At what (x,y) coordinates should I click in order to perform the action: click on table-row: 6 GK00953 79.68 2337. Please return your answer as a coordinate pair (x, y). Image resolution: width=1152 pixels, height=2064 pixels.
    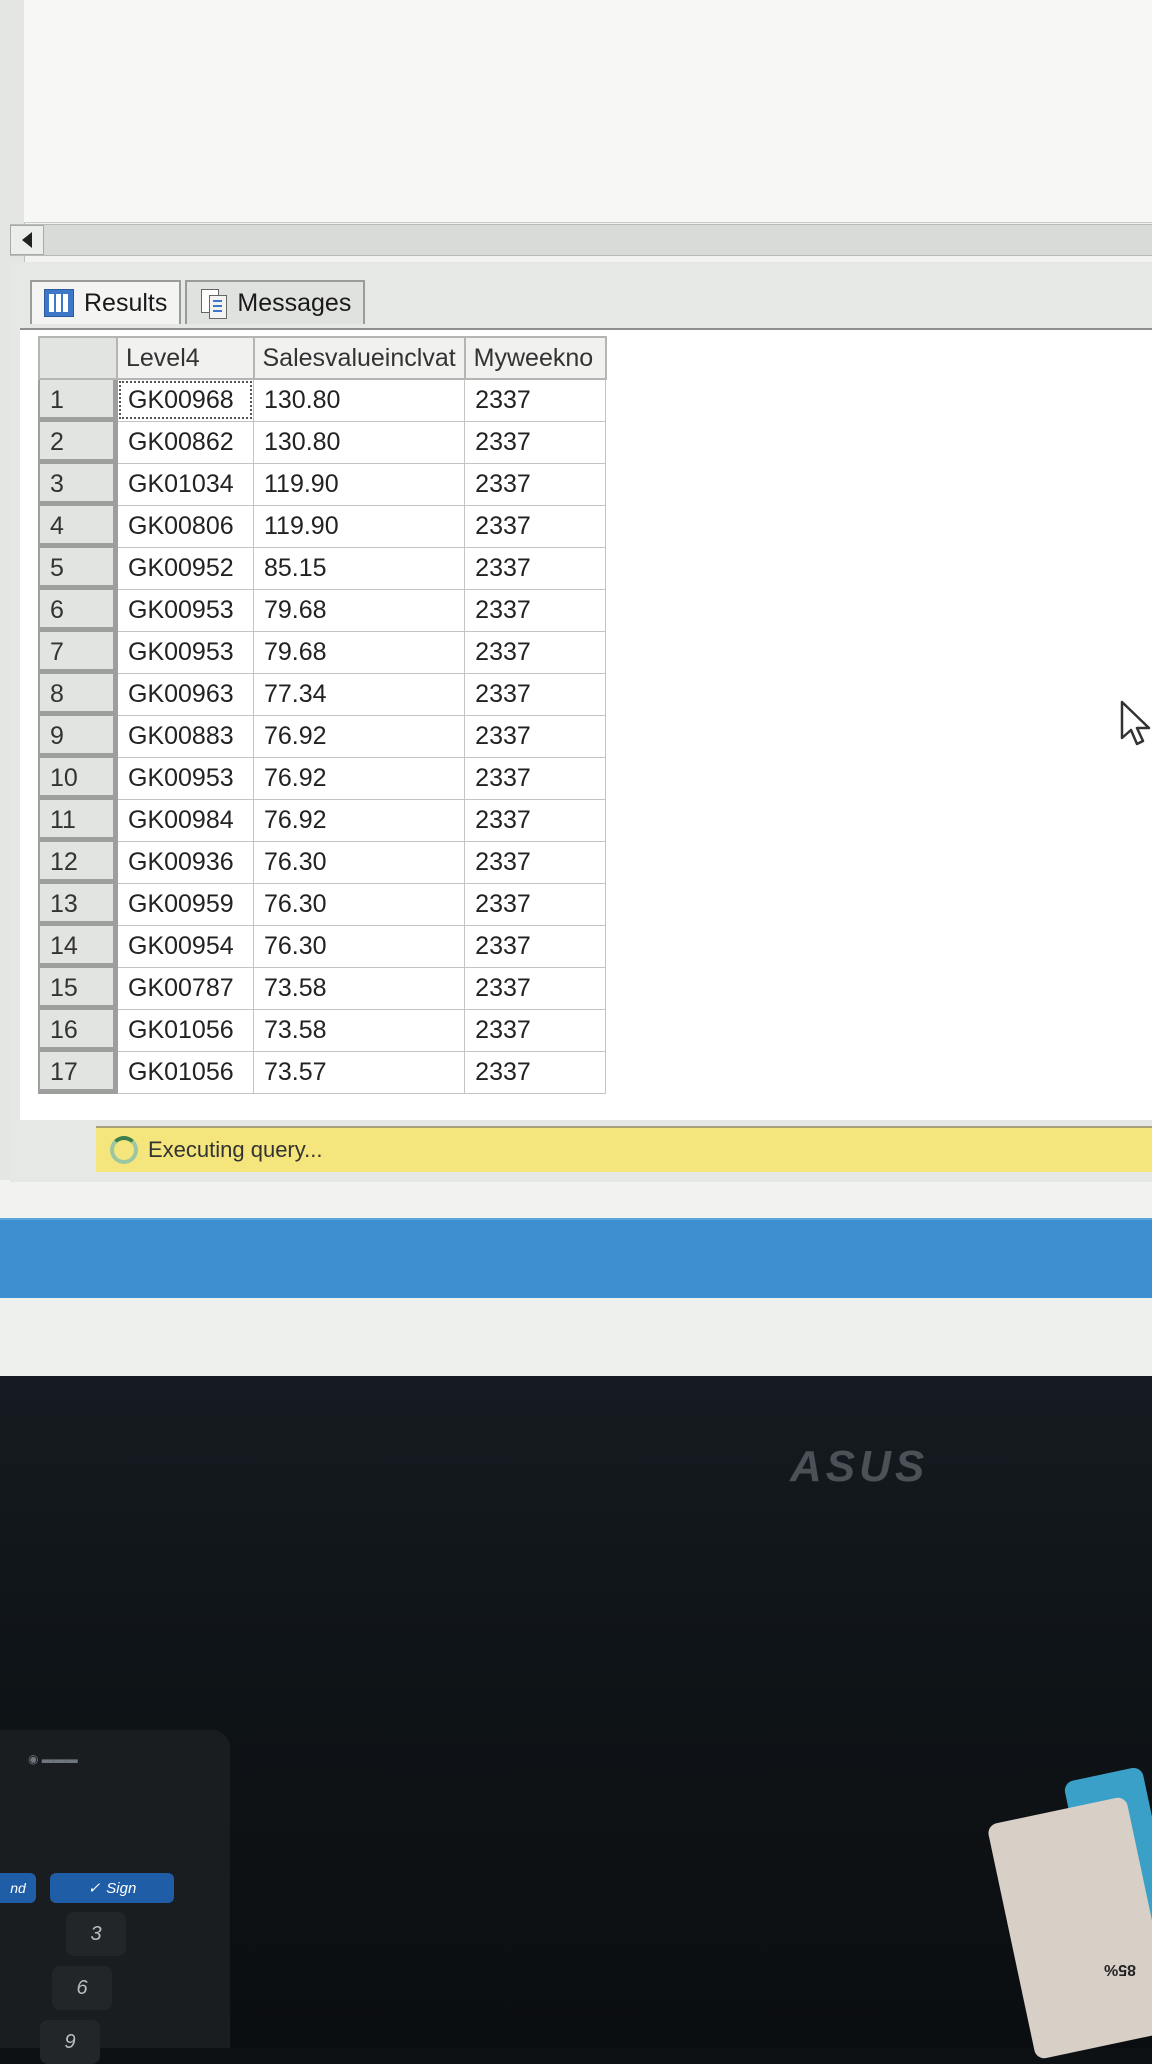
    Looking at the image, I should click on (322, 610).